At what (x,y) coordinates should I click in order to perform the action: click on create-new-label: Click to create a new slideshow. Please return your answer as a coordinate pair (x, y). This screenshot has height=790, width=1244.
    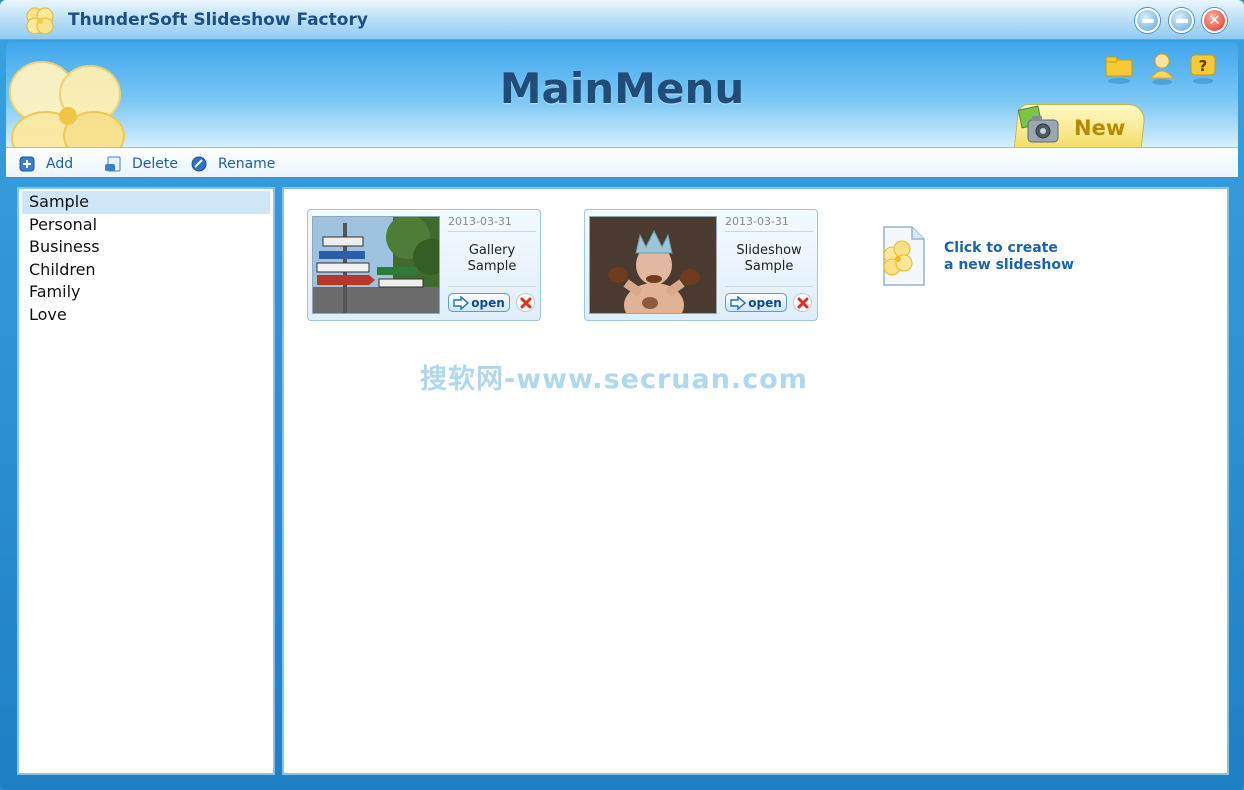
    Looking at the image, I should click on (1009, 257).